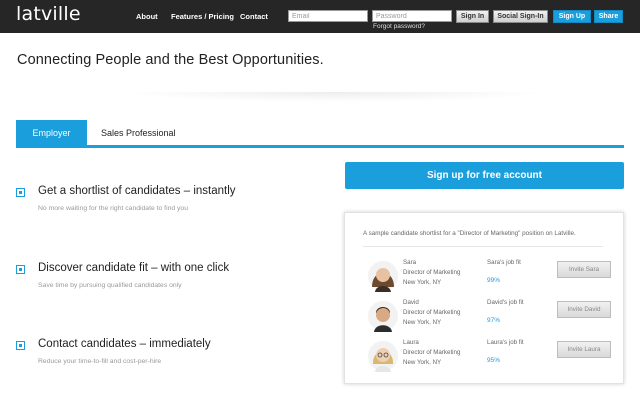  I want to click on tab-employer: Employer, so click(51, 133).